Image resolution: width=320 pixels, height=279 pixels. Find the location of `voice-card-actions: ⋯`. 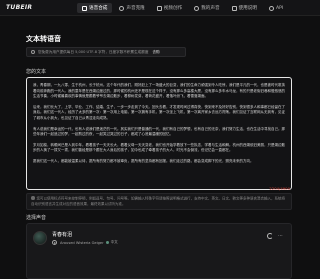

voice-card-actions: ⋯ is located at coordinates (275, 236).